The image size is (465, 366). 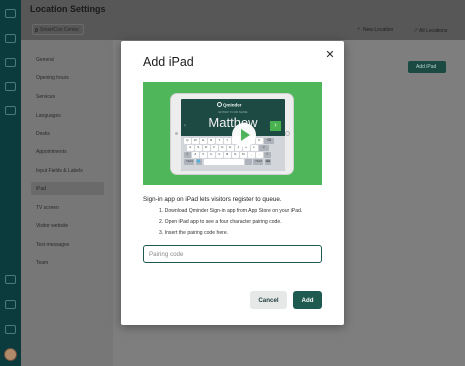 What do you see at coordinates (244, 135) in the screenshot?
I see `play-icon` at bounding box center [244, 135].